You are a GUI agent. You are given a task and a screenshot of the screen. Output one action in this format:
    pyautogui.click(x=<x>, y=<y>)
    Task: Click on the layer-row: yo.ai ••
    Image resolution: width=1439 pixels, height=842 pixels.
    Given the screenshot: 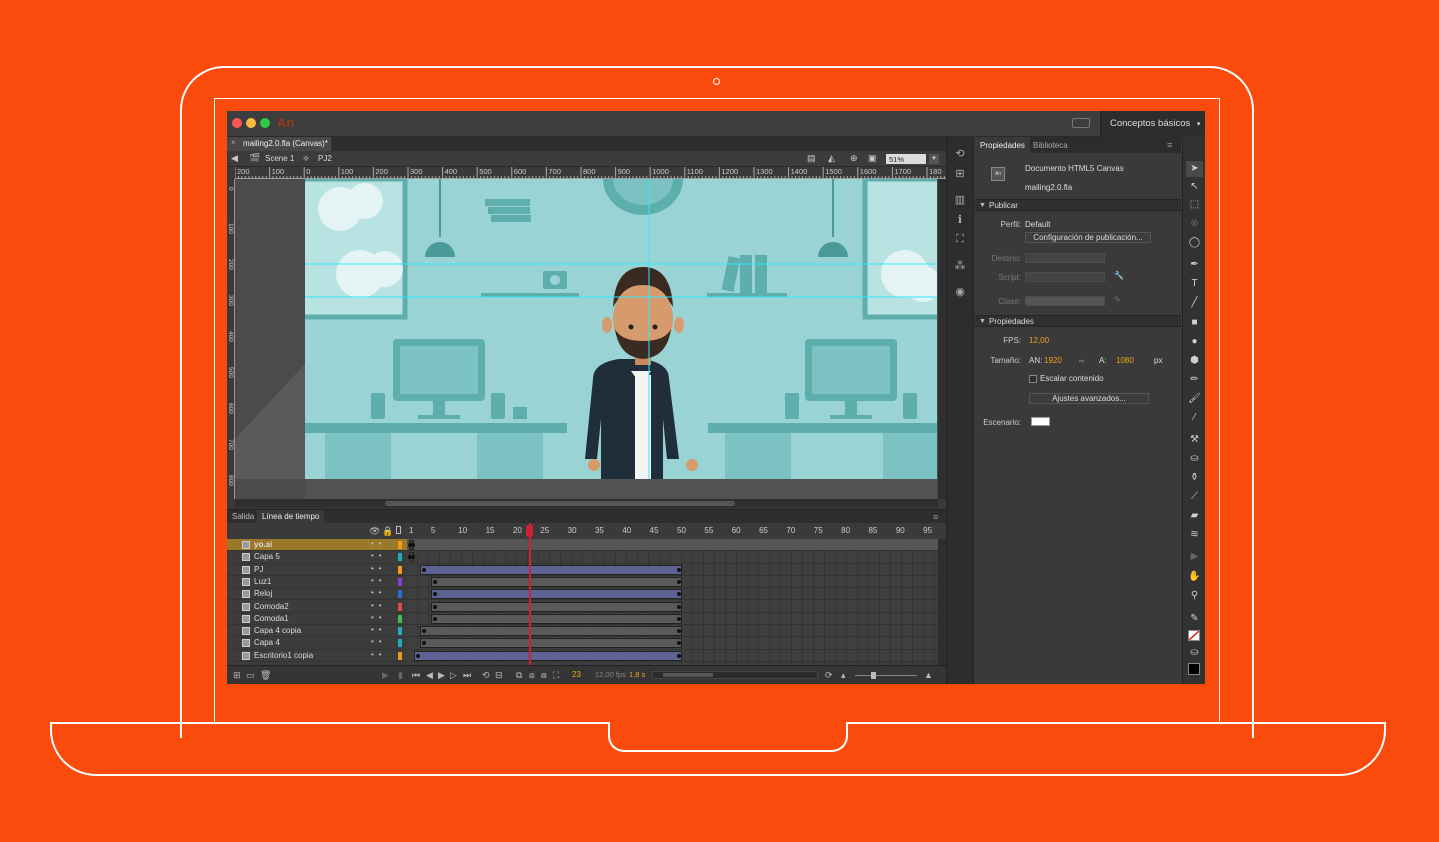 What is the action you would take?
    pyautogui.click(x=317, y=545)
    